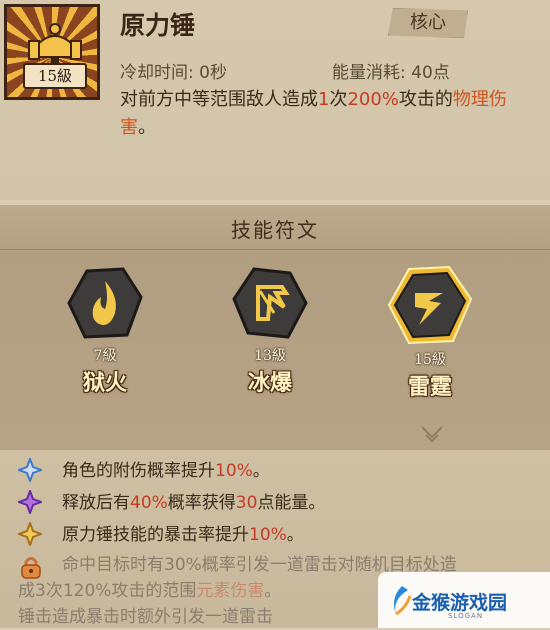 The width and height of the screenshot is (550, 630). Describe the element at coordinates (30, 502) in the screenshot. I see `purple-star-icon` at that location.